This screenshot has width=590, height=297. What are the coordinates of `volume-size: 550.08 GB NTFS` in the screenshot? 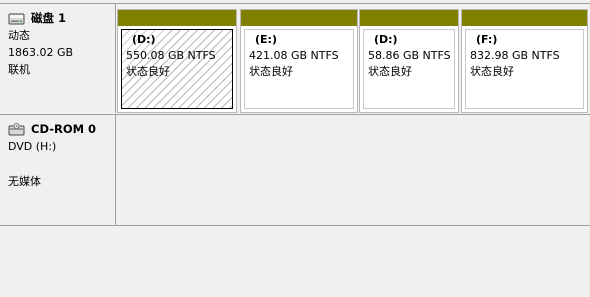 It's located at (171, 55).